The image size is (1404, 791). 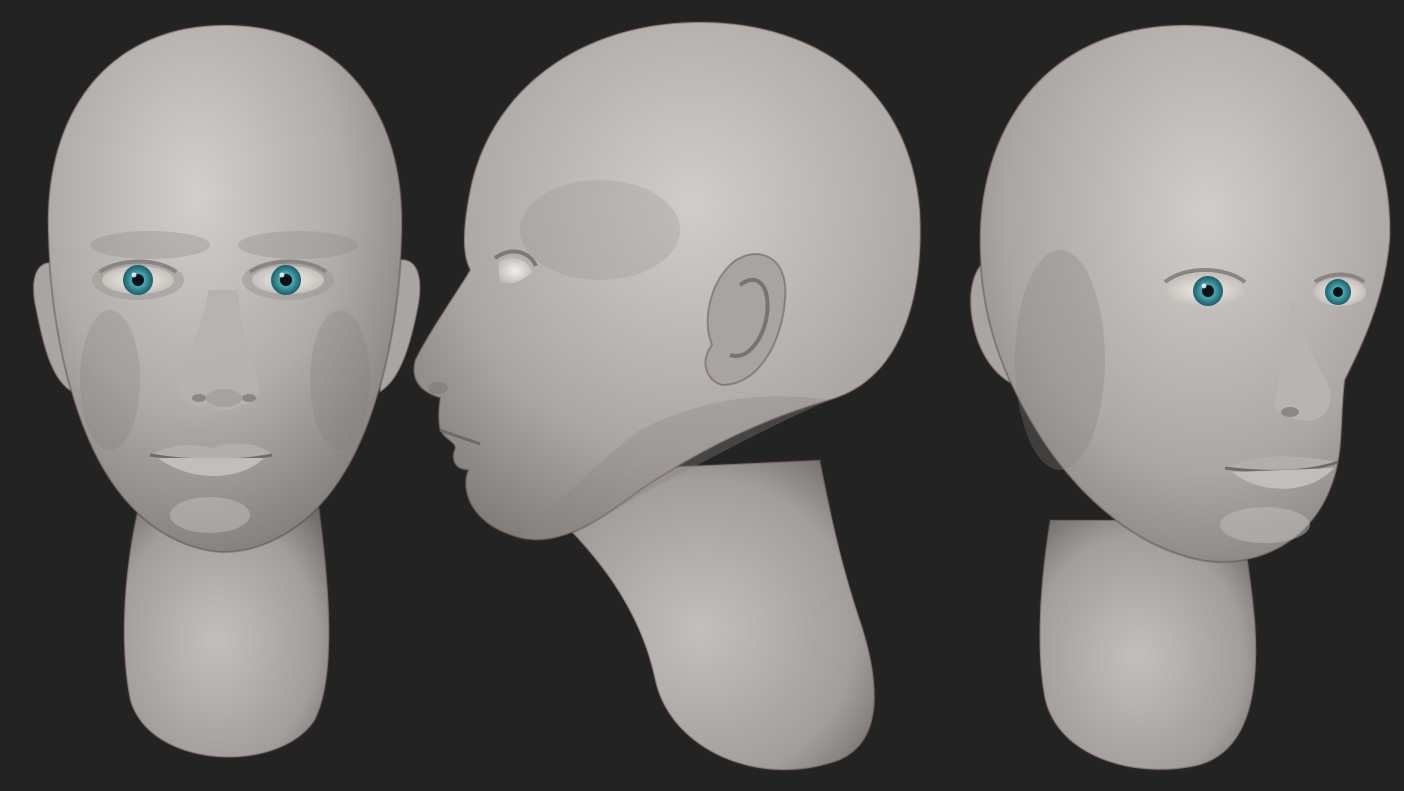 I want to click on three-quarter-eye-right, so click(x=1339, y=289).